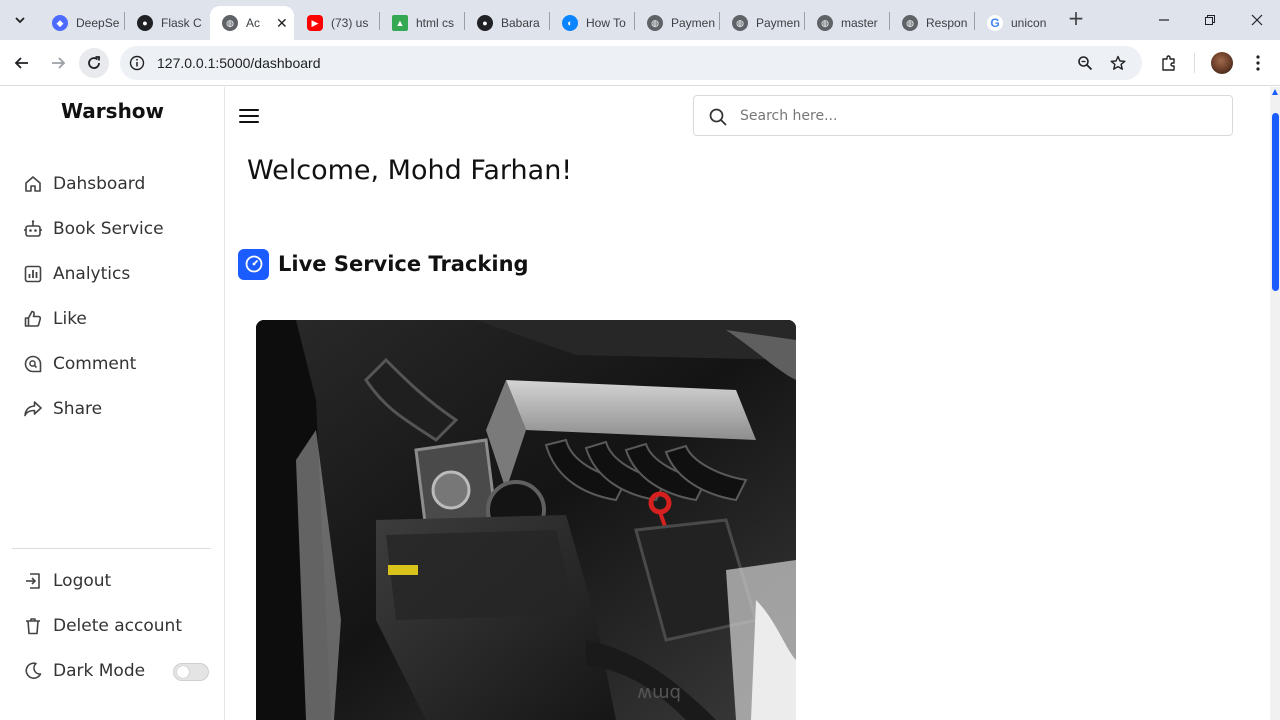  What do you see at coordinates (606, 23) in the screenshot?
I see `tab-title: How To` at bounding box center [606, 23].